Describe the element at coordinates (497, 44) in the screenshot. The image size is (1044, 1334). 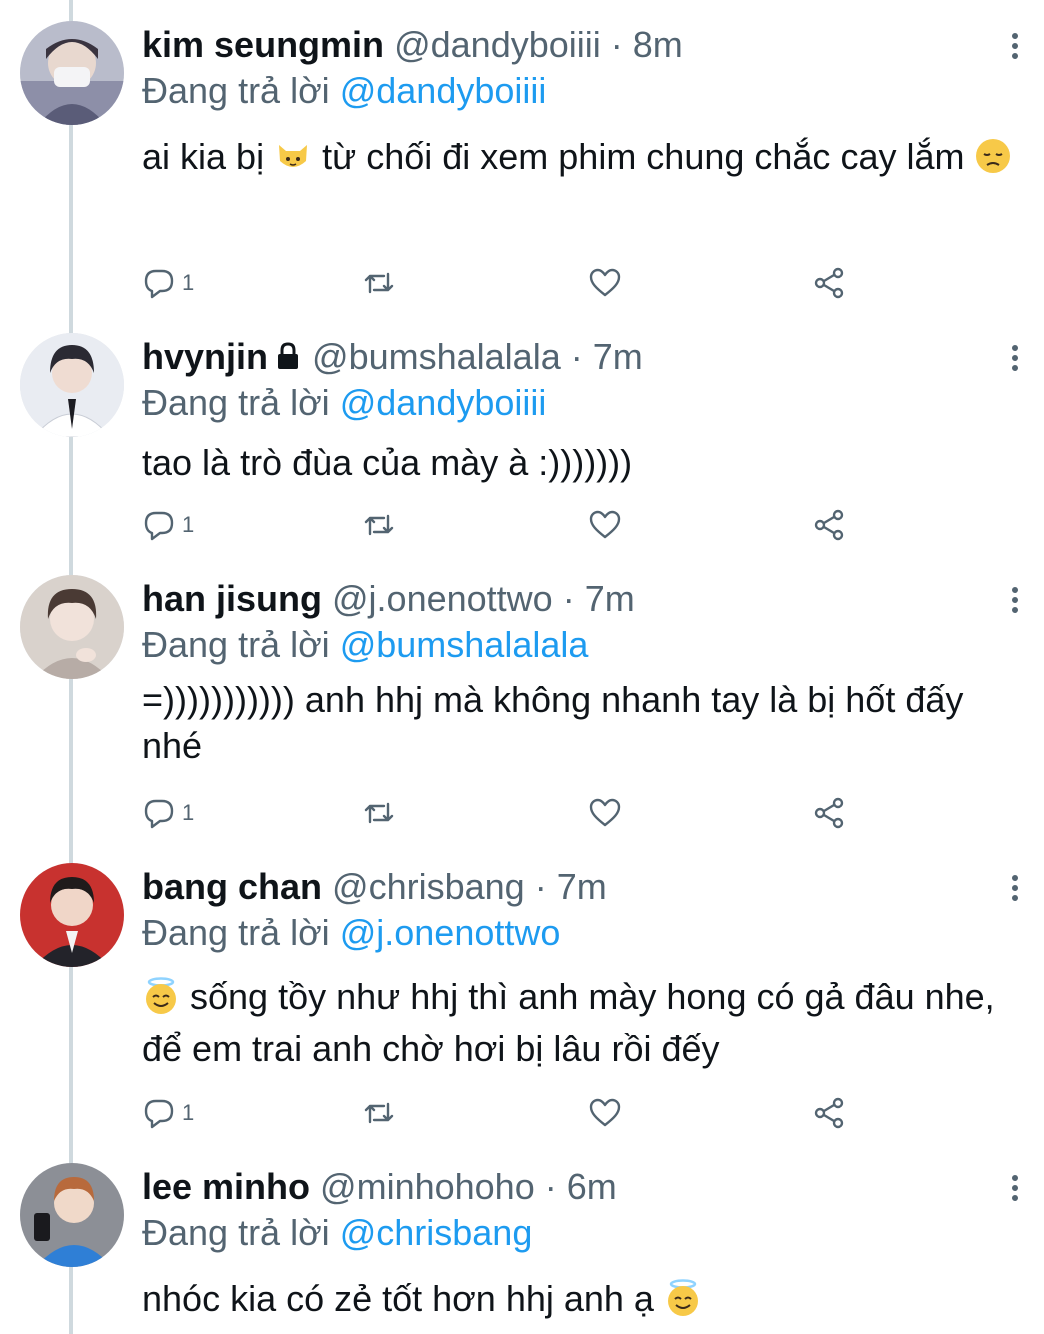
I see `username: @dandyboiiii` at that location.